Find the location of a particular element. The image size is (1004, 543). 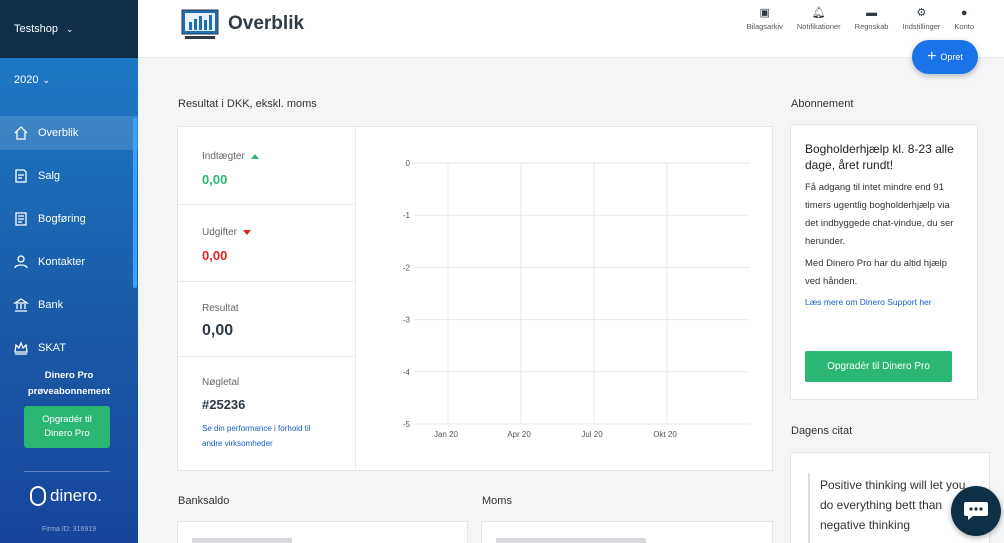

nav-indstillinger: ⚙ Indstillinger is located at coordinates (921, 18).